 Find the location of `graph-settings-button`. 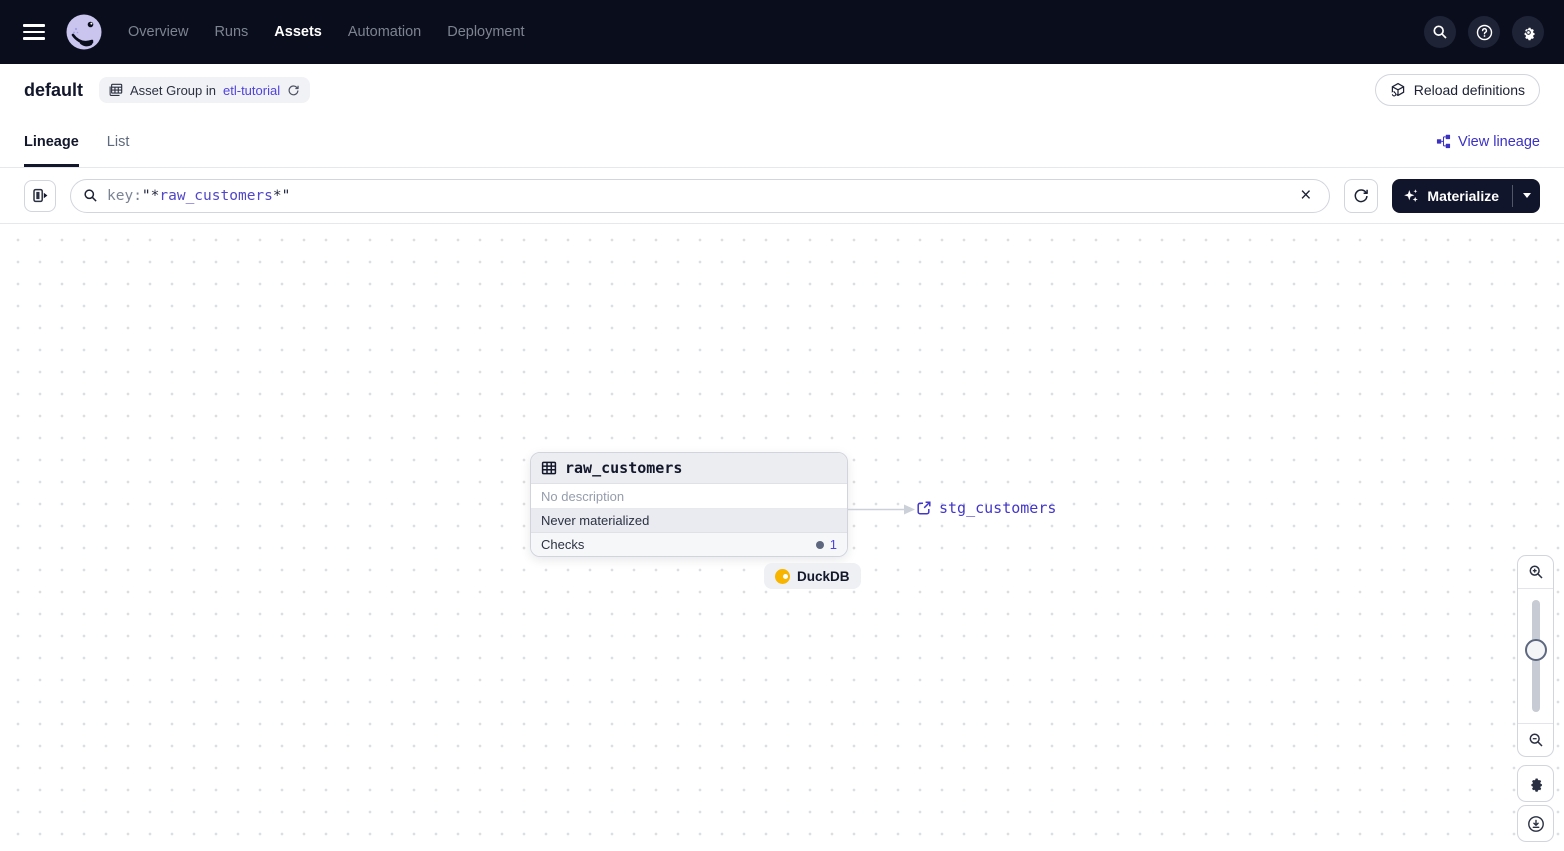

graph-settings-button is located at coordinates (1535, 783).